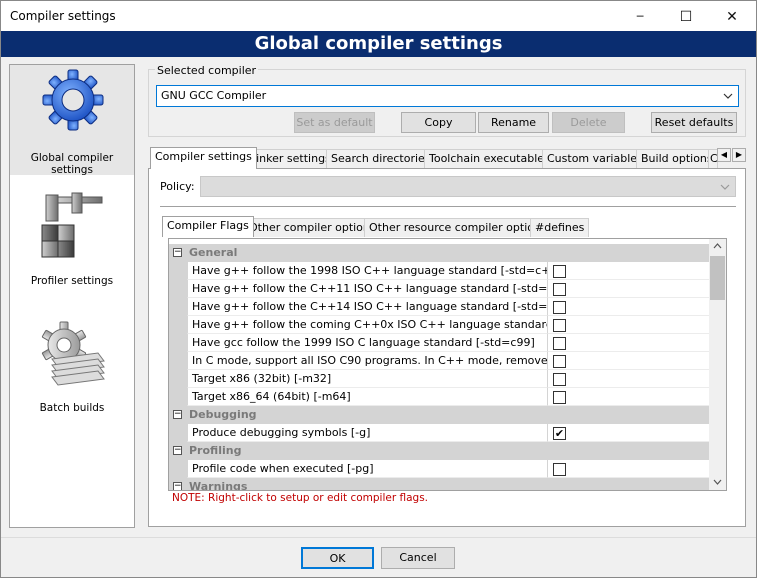  What do you see at coordinates (208, 226) in the screenshot?
I see `tab-compiler-flags: Compiler Flags` at bounding box center [208, 226].